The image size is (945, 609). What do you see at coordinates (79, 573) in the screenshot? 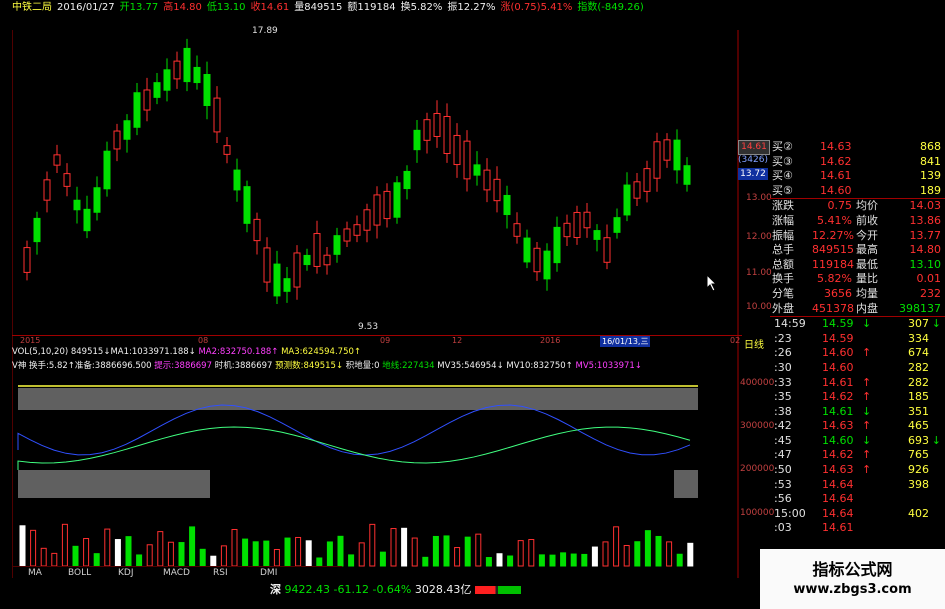
I see `tab-boll: BOLL` at bounding box center [79, 573].